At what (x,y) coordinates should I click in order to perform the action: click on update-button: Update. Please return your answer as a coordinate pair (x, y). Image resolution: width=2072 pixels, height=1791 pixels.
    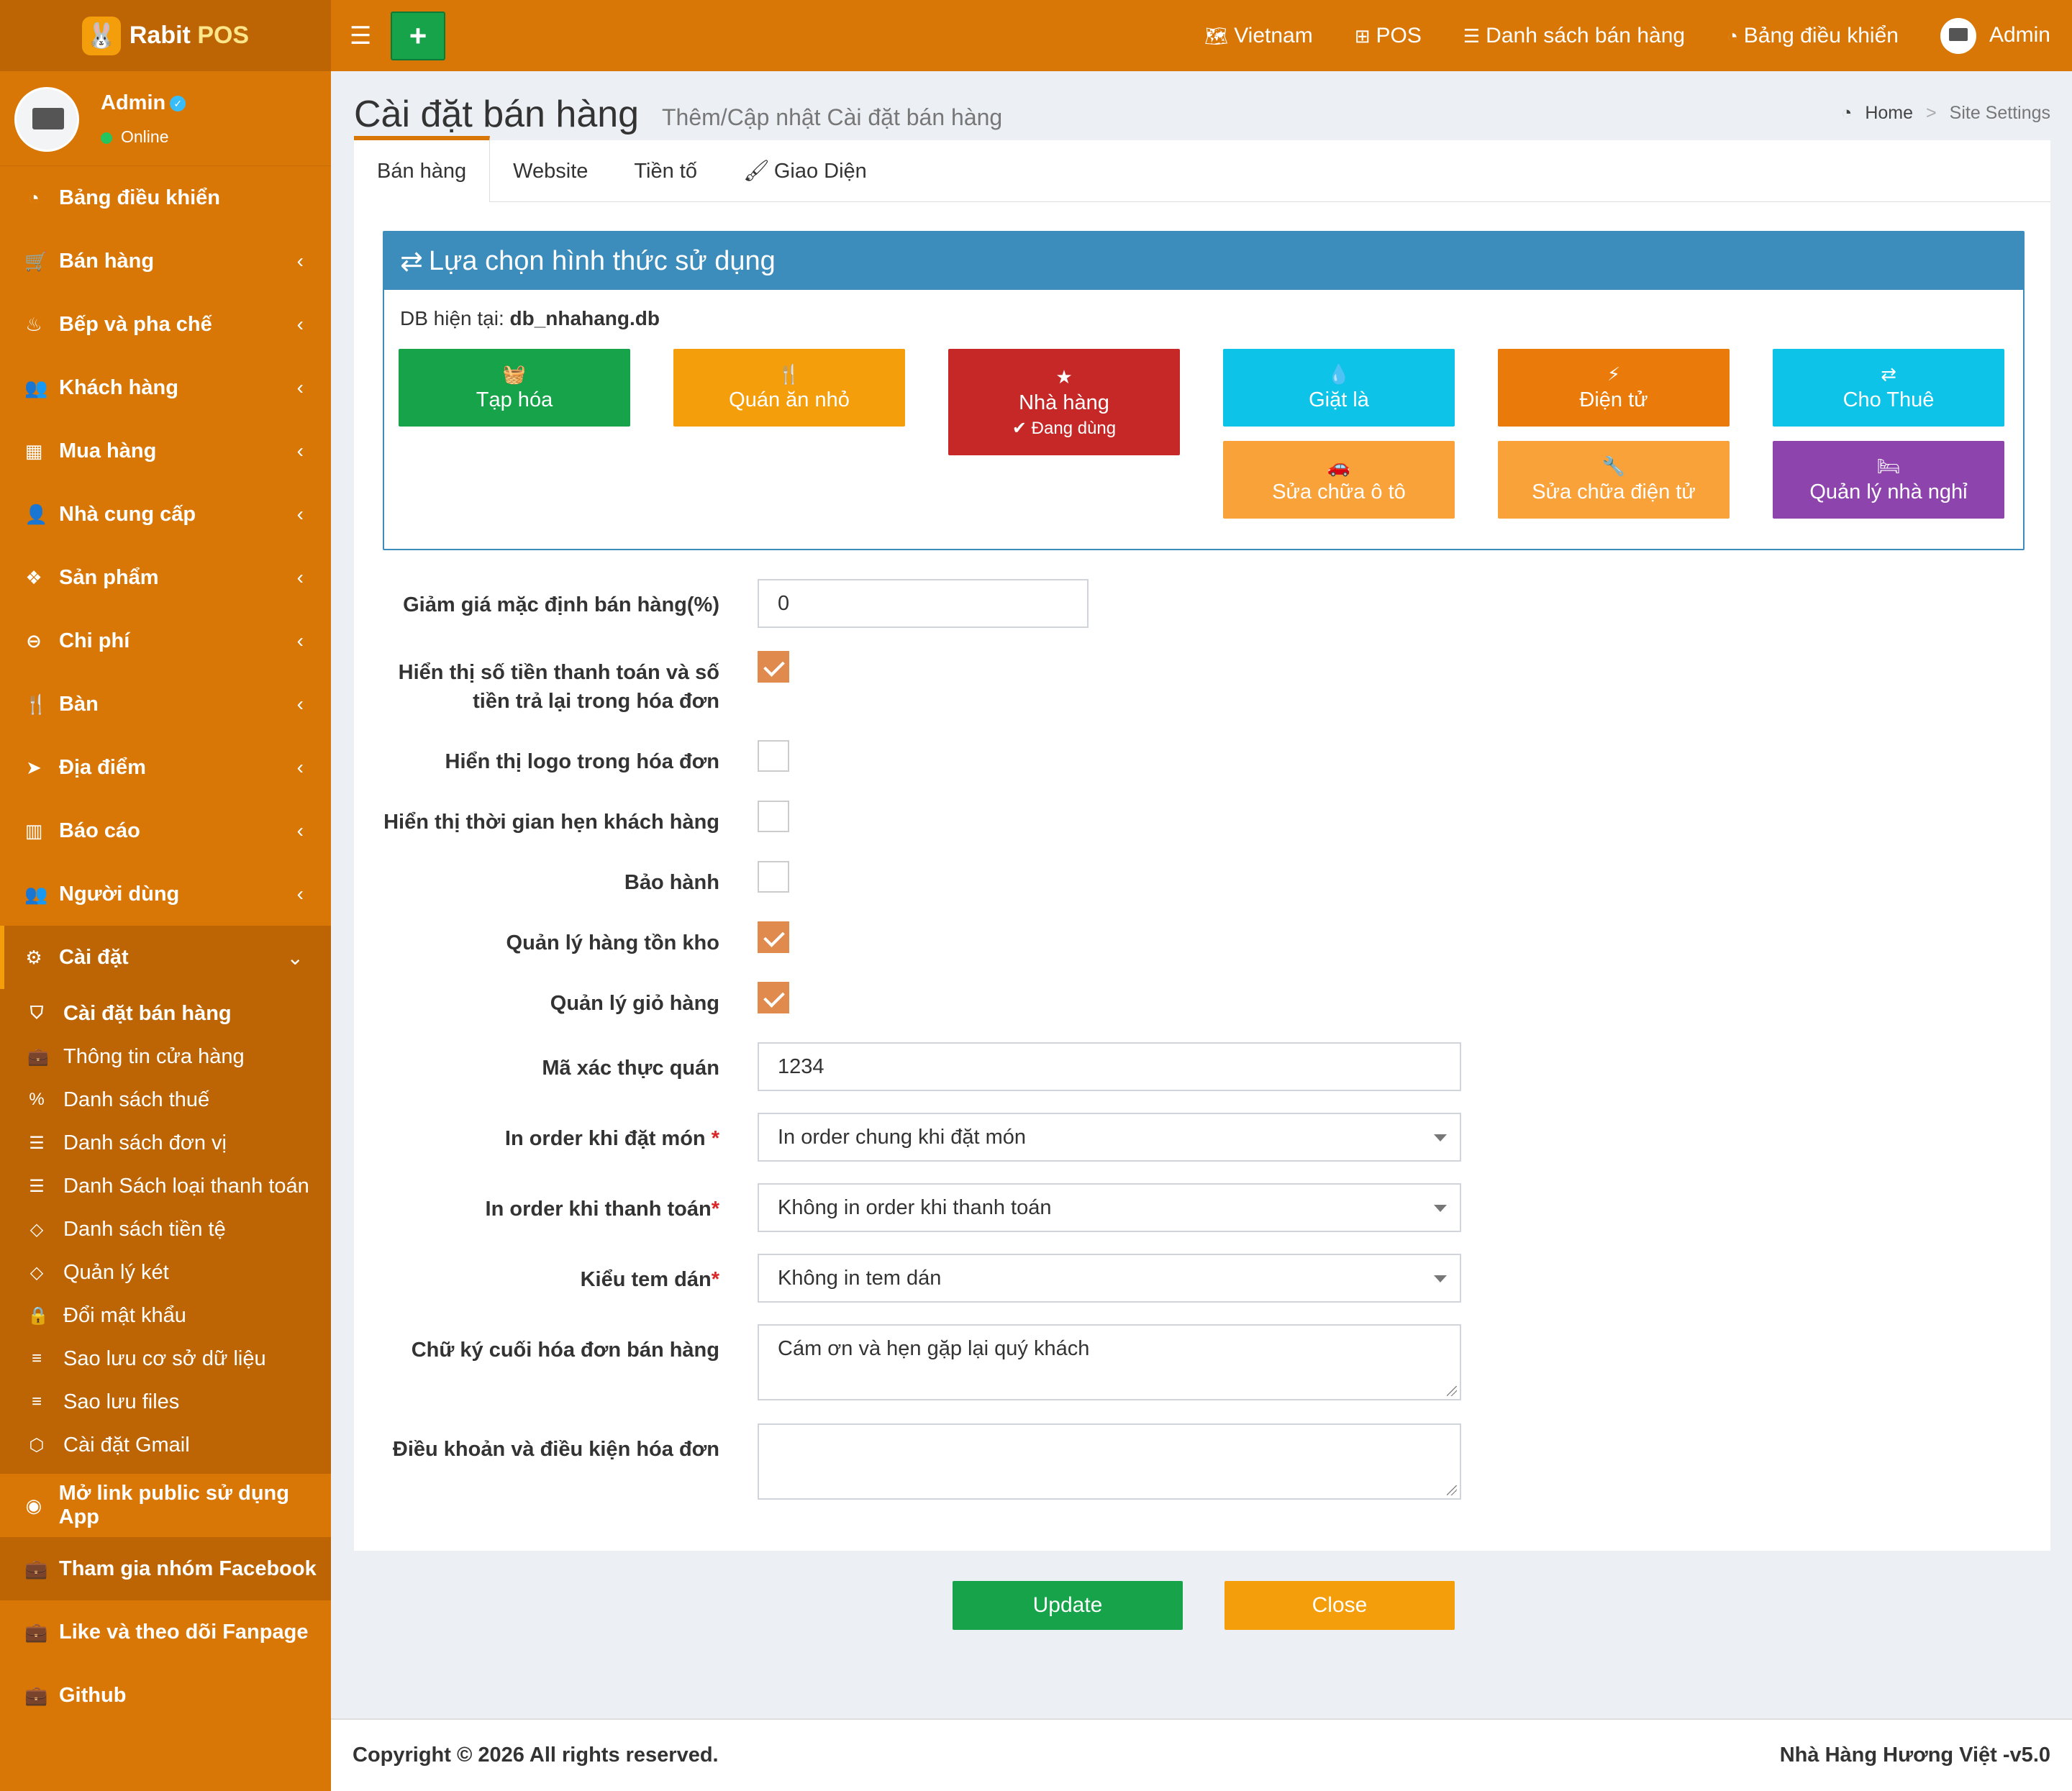
    Looking at the image, I should click on (1068, 1606).